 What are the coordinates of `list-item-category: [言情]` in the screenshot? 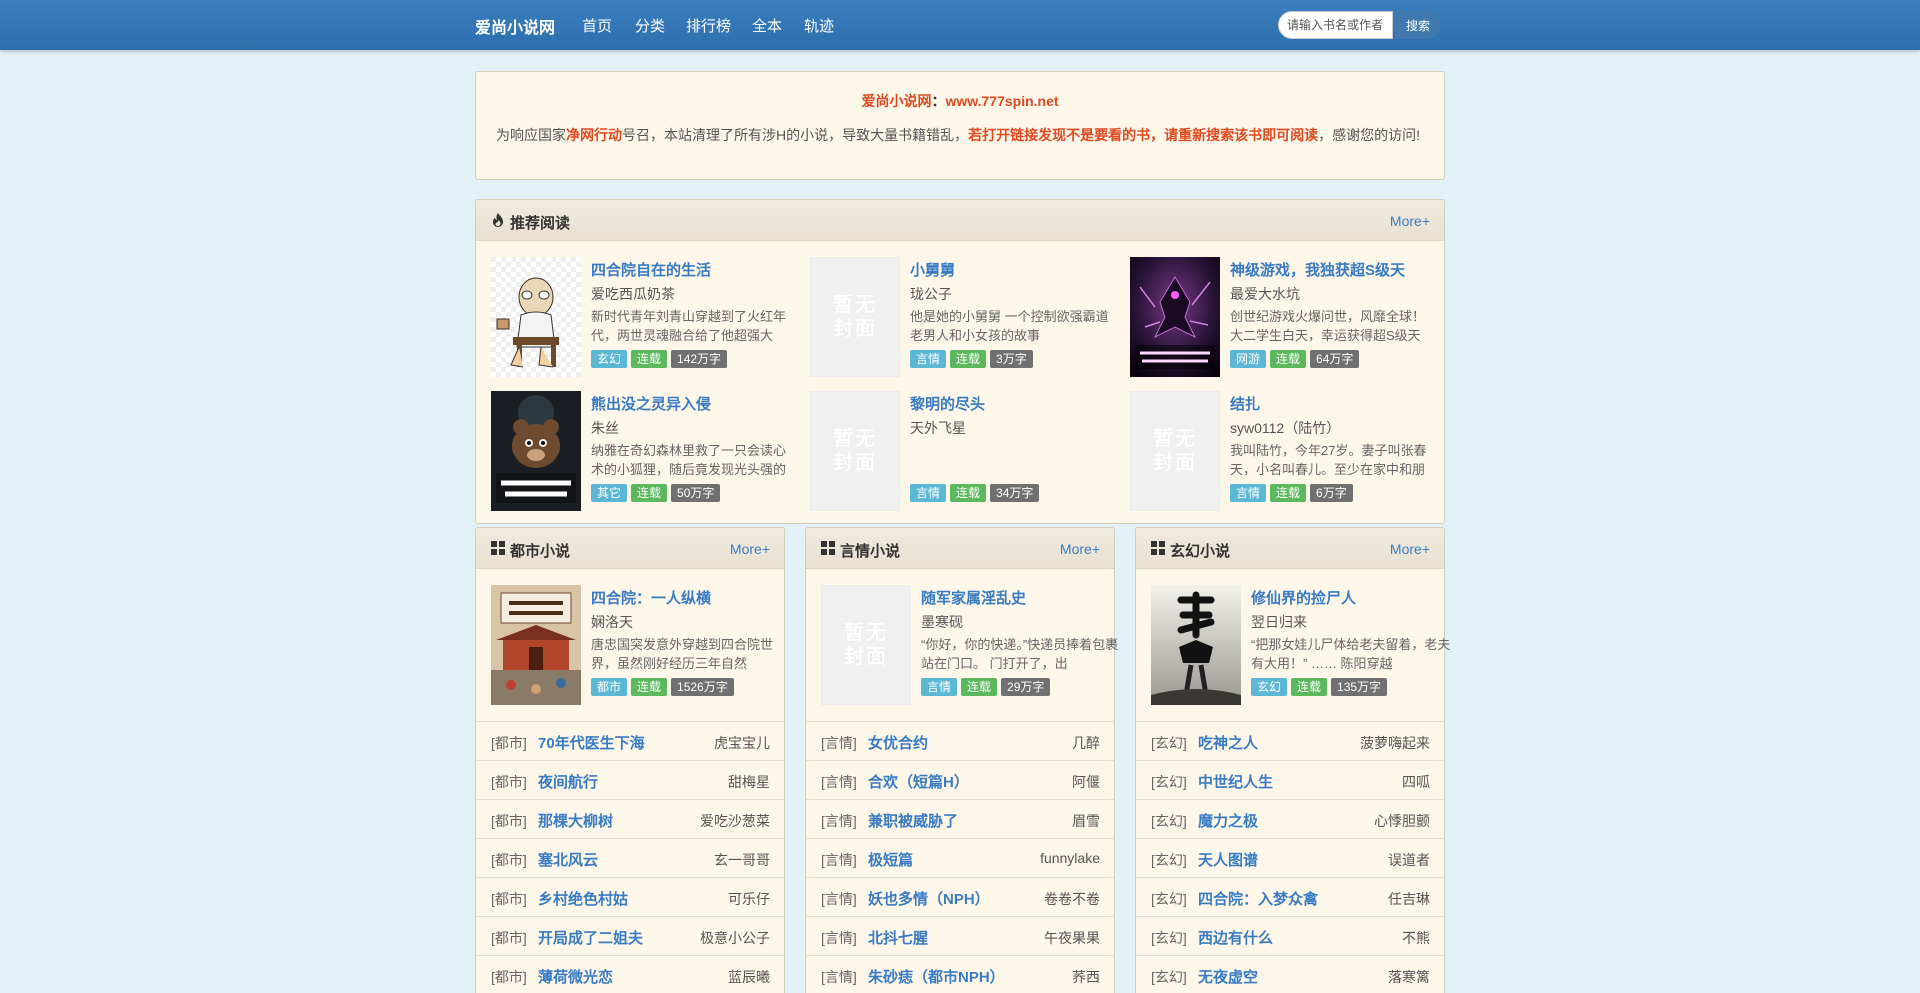 It's located at (839, 821).